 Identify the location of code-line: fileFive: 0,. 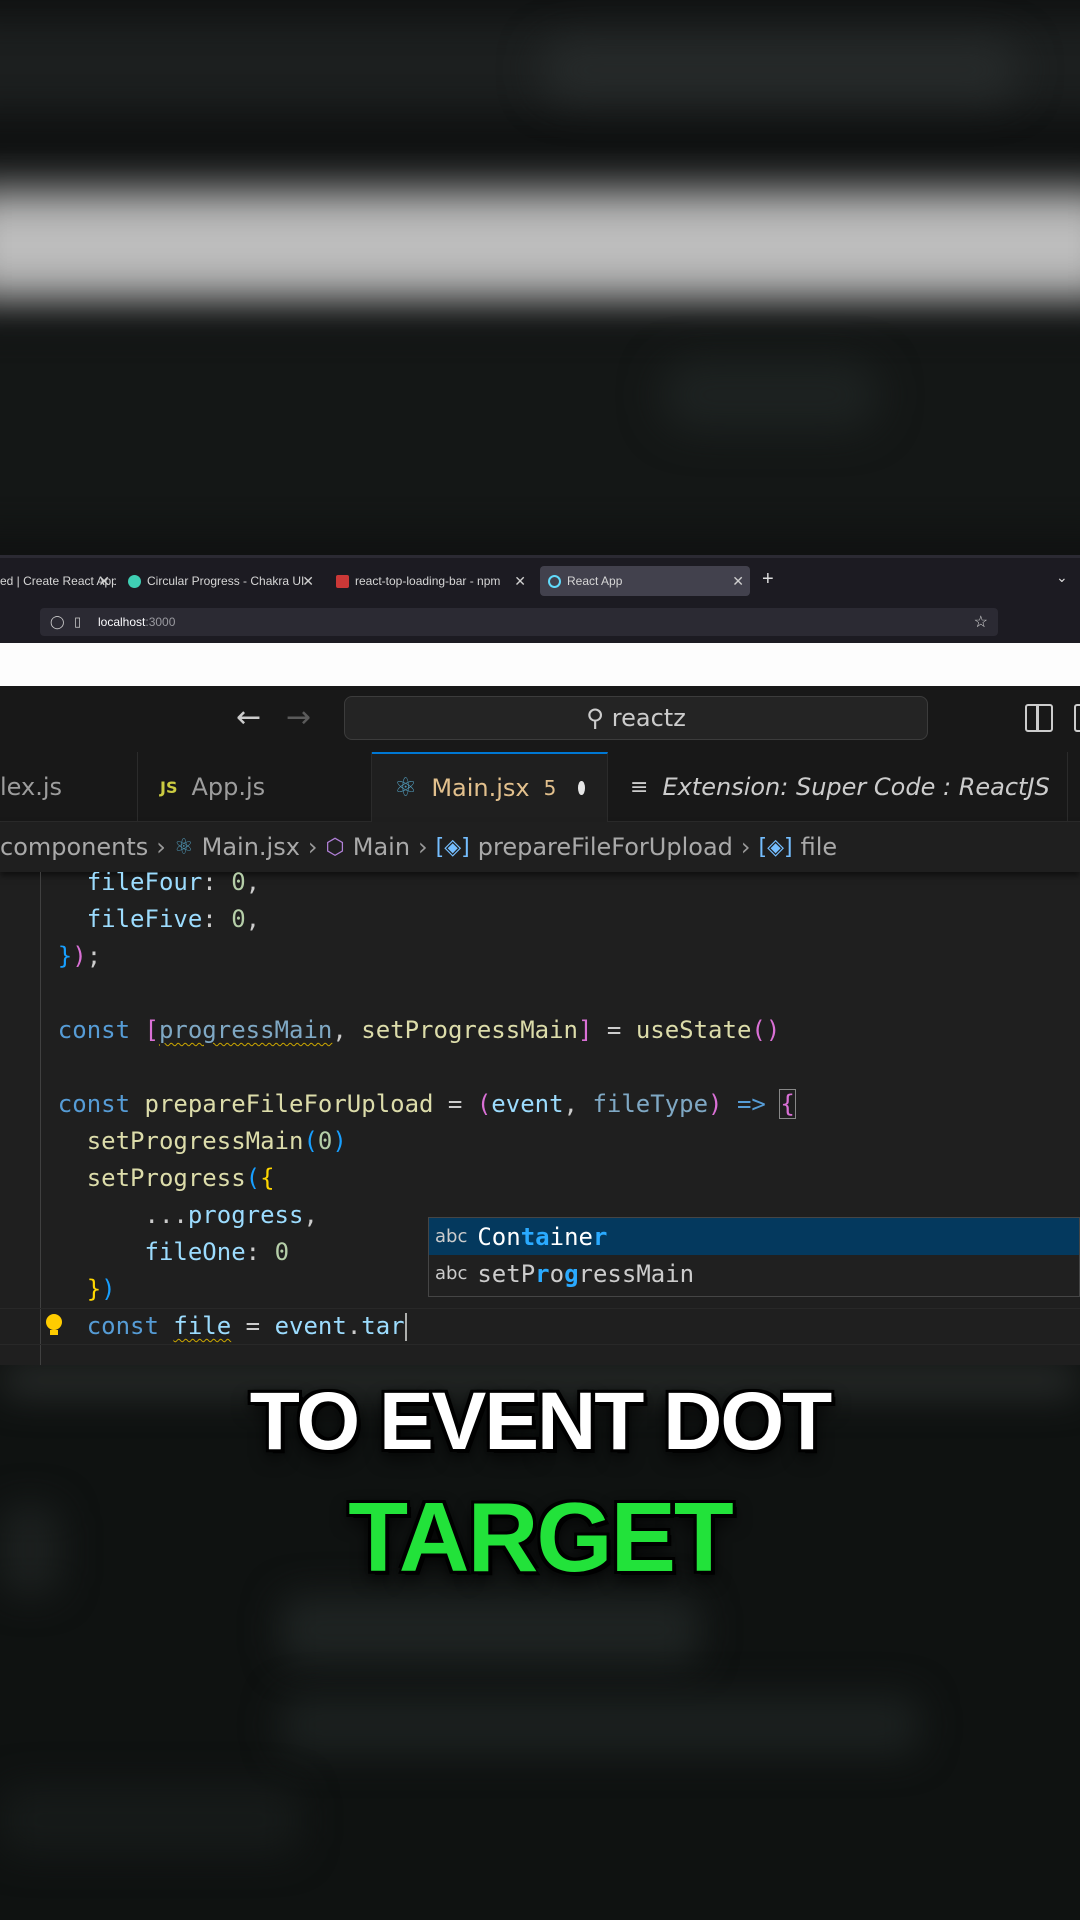
(173, 919).